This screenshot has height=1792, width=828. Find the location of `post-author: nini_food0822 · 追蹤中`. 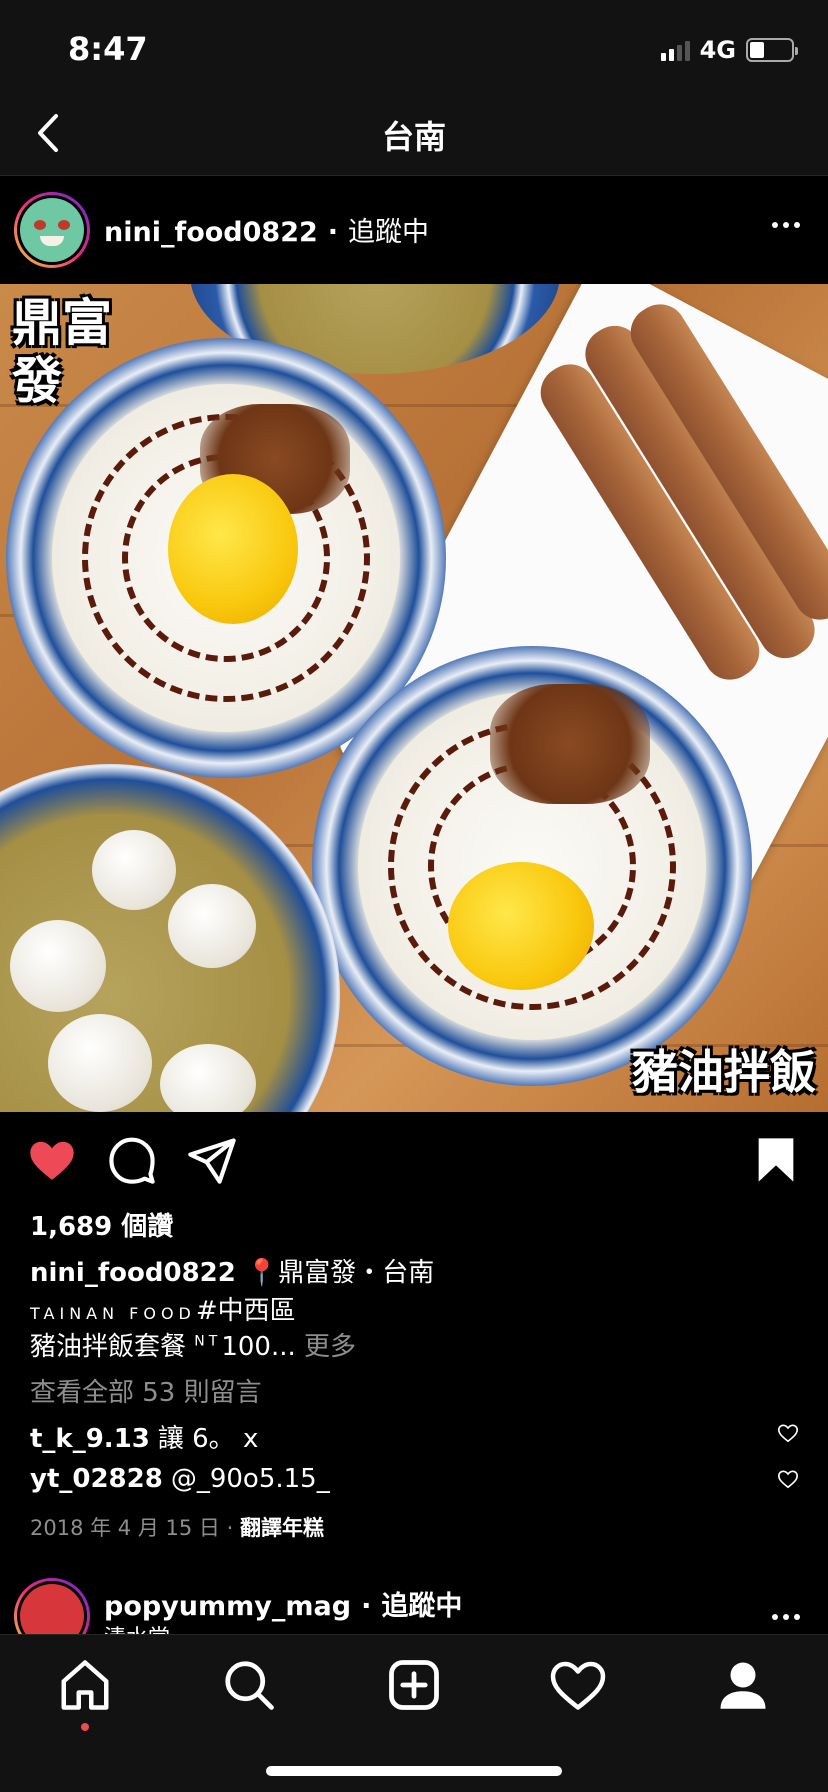

post-author: nini_food0822 · 追蹤中 is located at coordinates (266, 229).